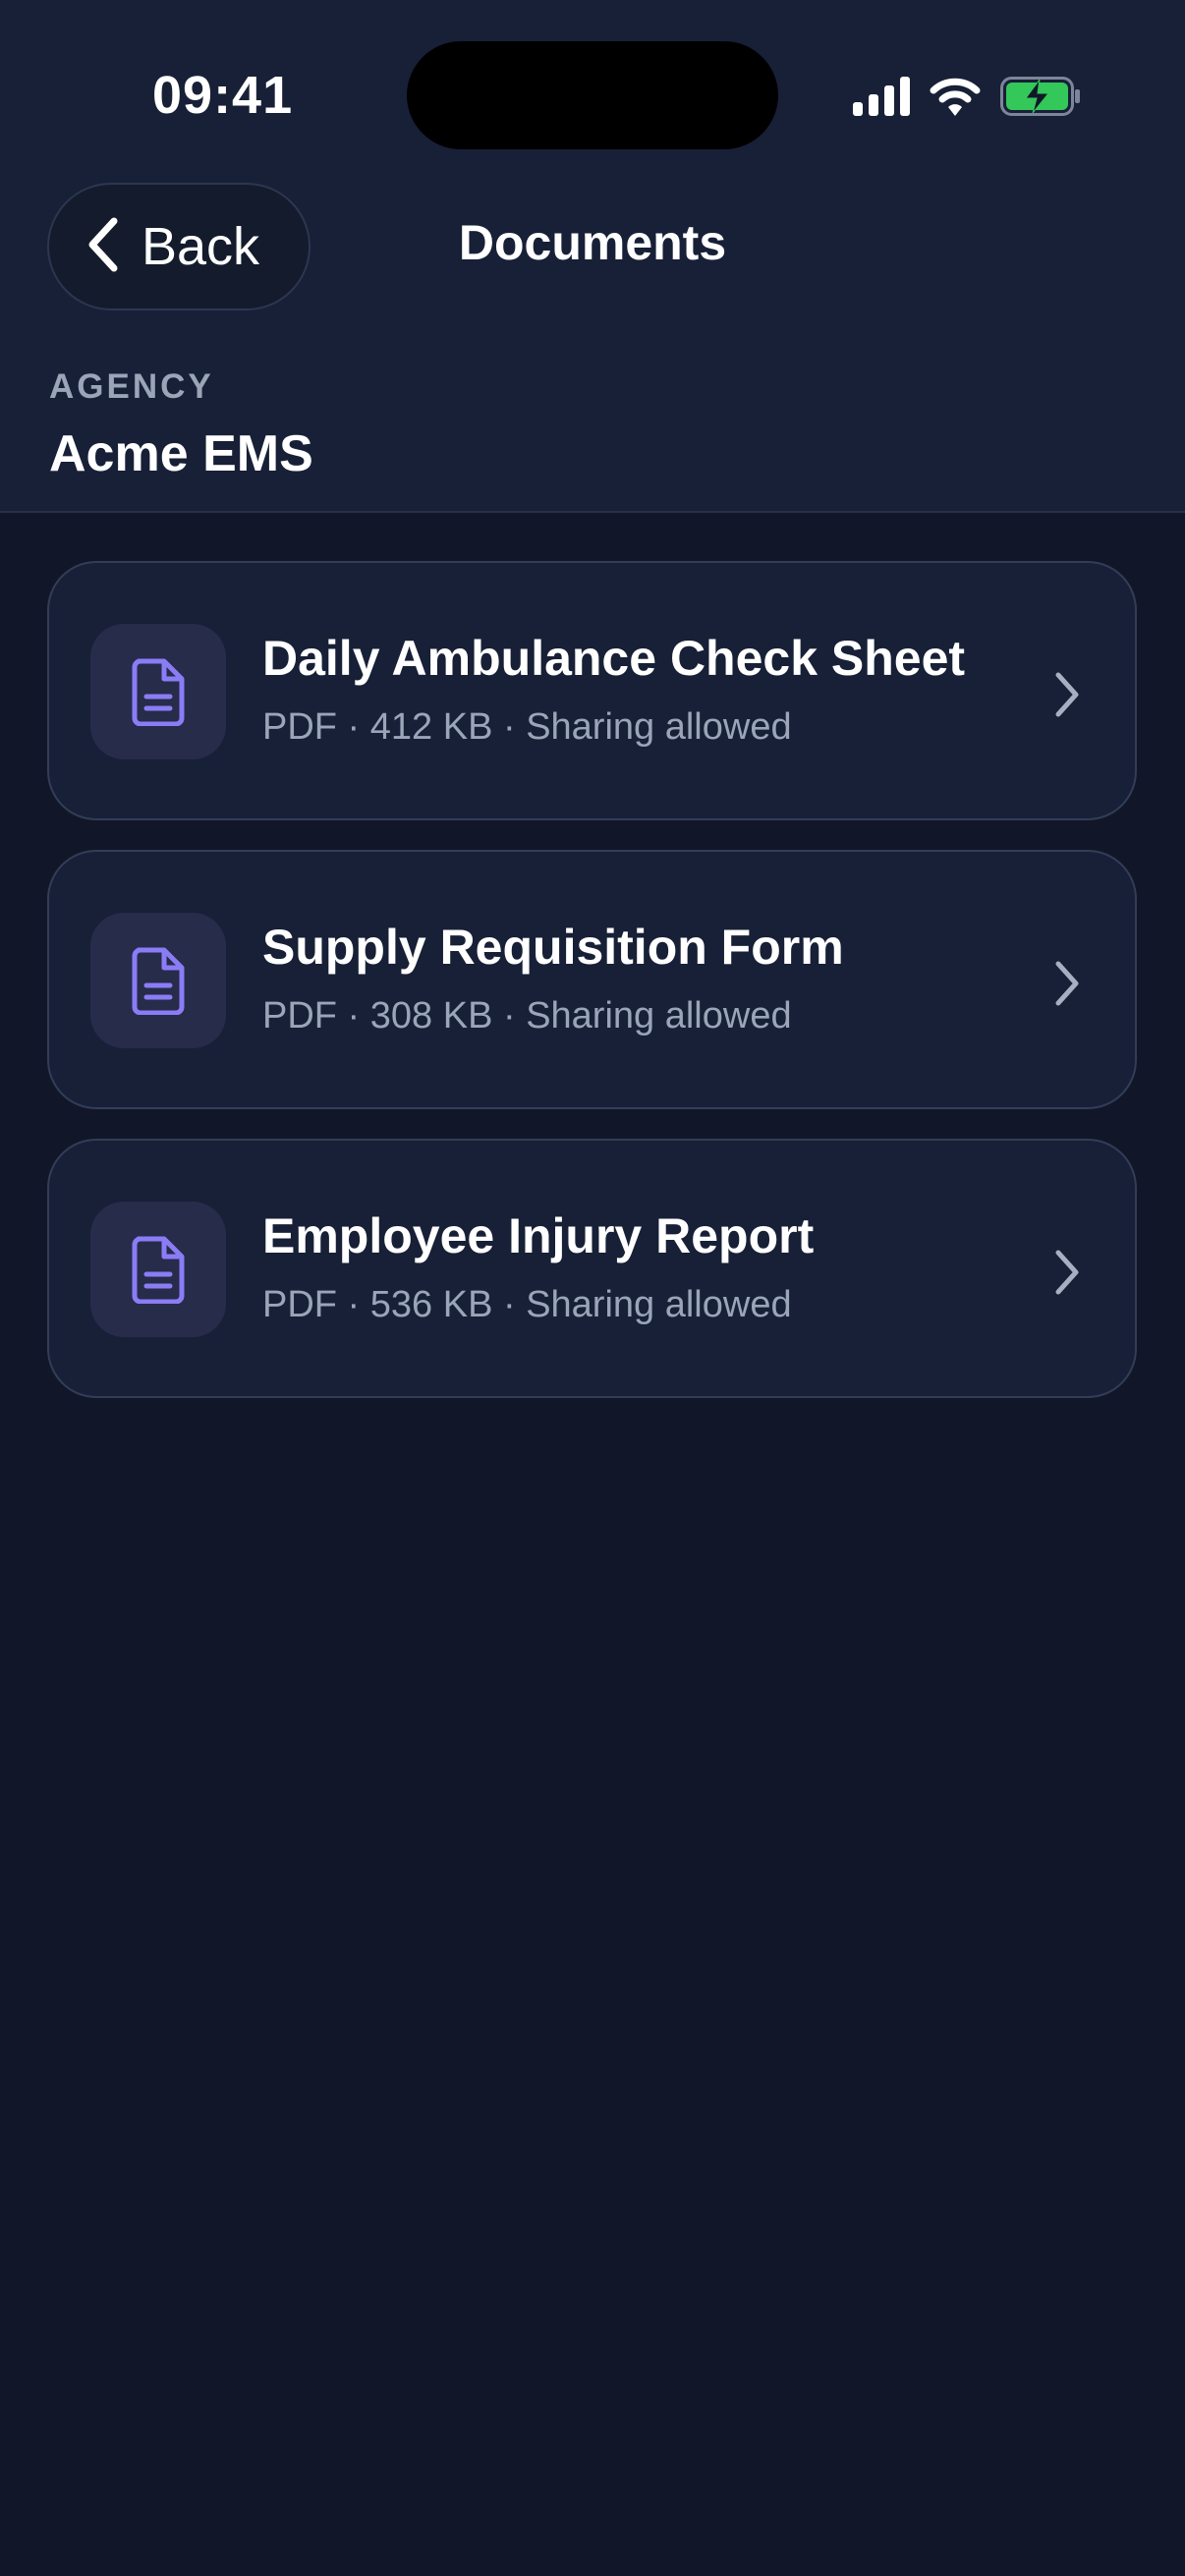 Image resolution: width=1185 pixels, height=2576 pixels. What do you see at coordinates (956, 96) in the screenshot?
I see `wifi-icon` at bounding box center [956, 96].